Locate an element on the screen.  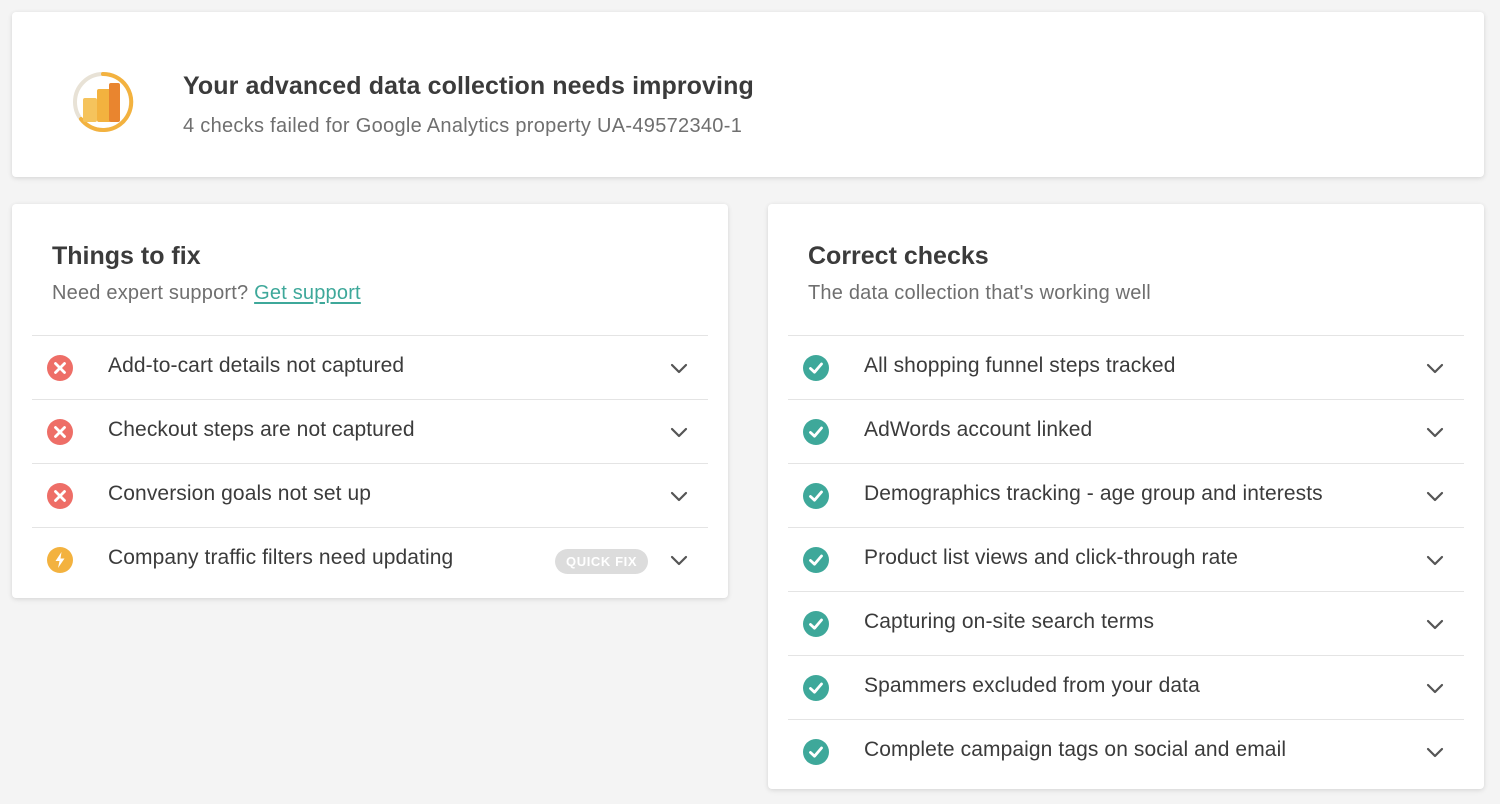
check-label: Checkout steps are not captured is located at coordinates (261, 429).